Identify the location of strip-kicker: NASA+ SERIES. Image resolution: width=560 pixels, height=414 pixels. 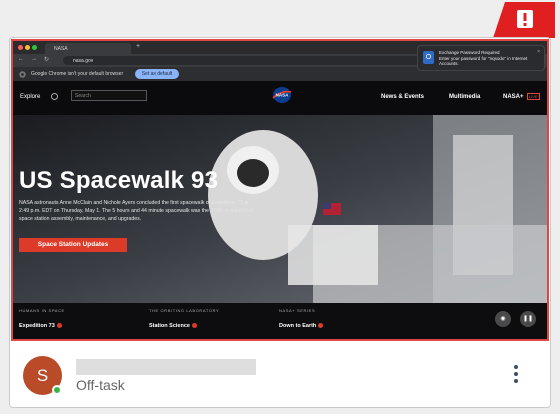
(297, 310).